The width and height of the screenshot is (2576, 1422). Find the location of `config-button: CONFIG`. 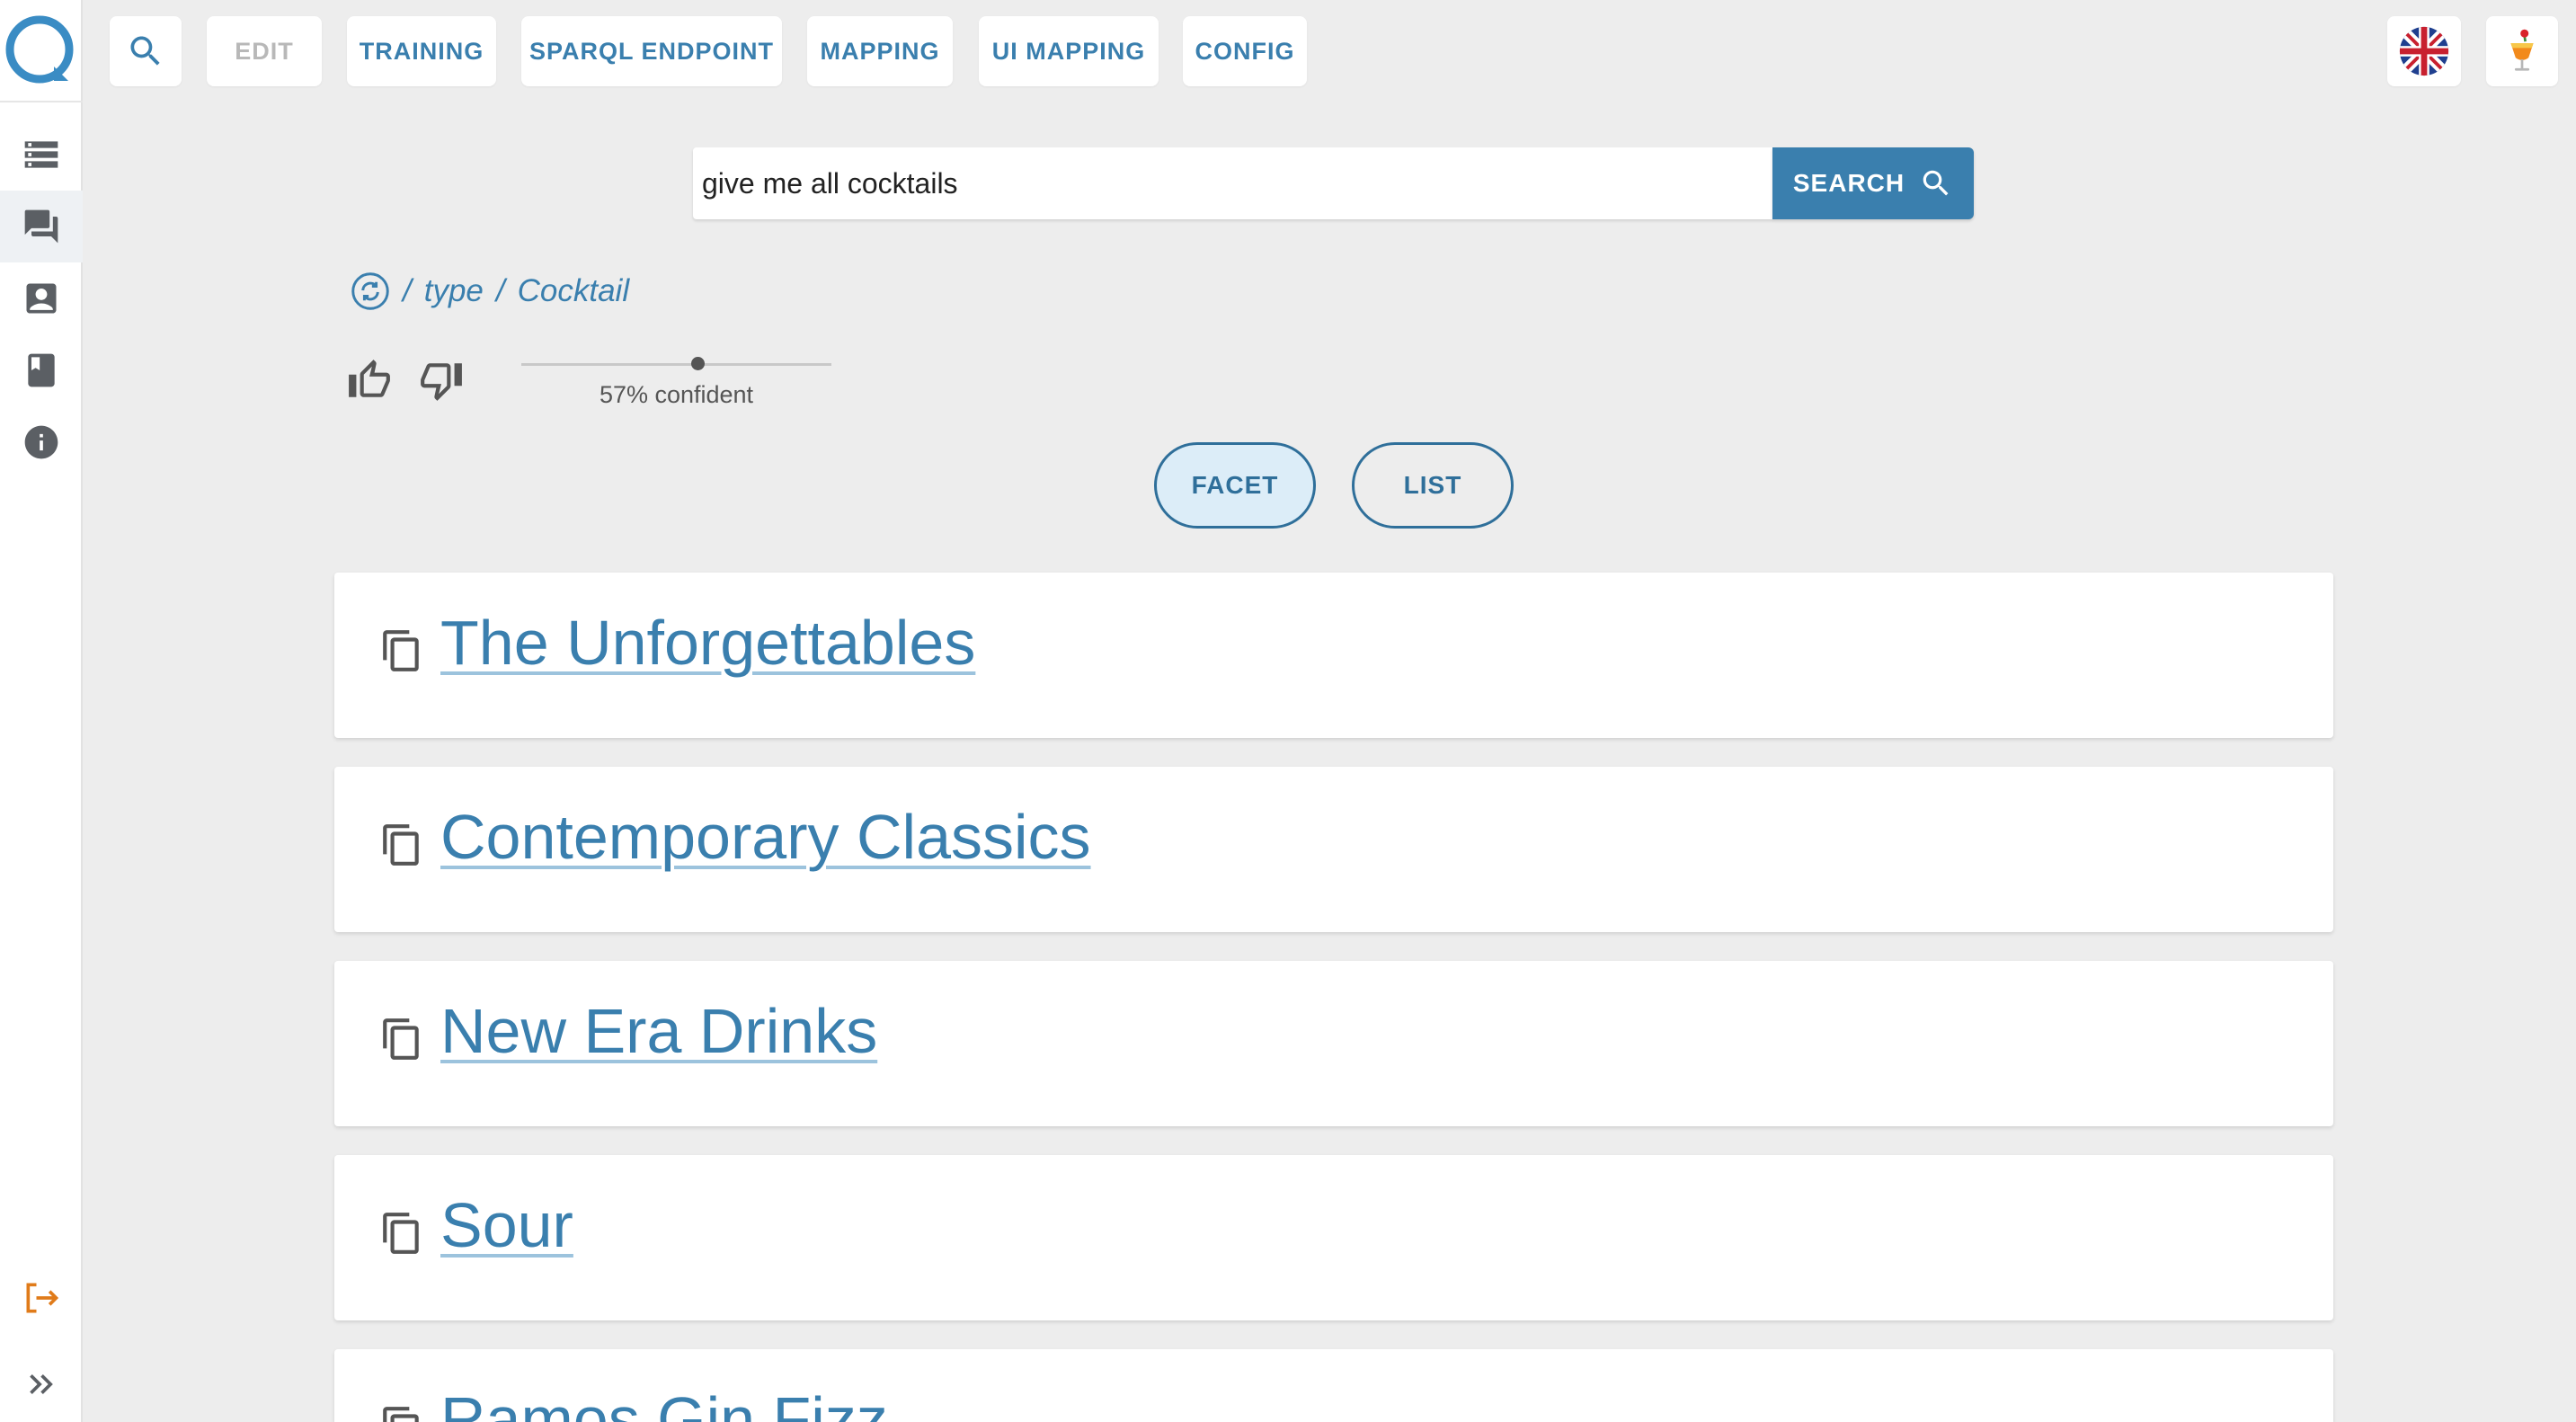

config-button: CONFIG is located at coordinates (1245, 51).